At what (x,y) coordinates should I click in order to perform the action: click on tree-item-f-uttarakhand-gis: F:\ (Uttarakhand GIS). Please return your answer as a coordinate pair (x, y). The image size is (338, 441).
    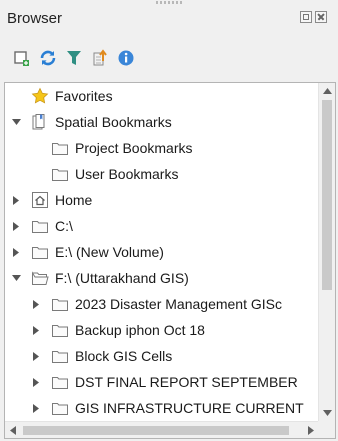
    Looking at the image, I should click on (162, 278).